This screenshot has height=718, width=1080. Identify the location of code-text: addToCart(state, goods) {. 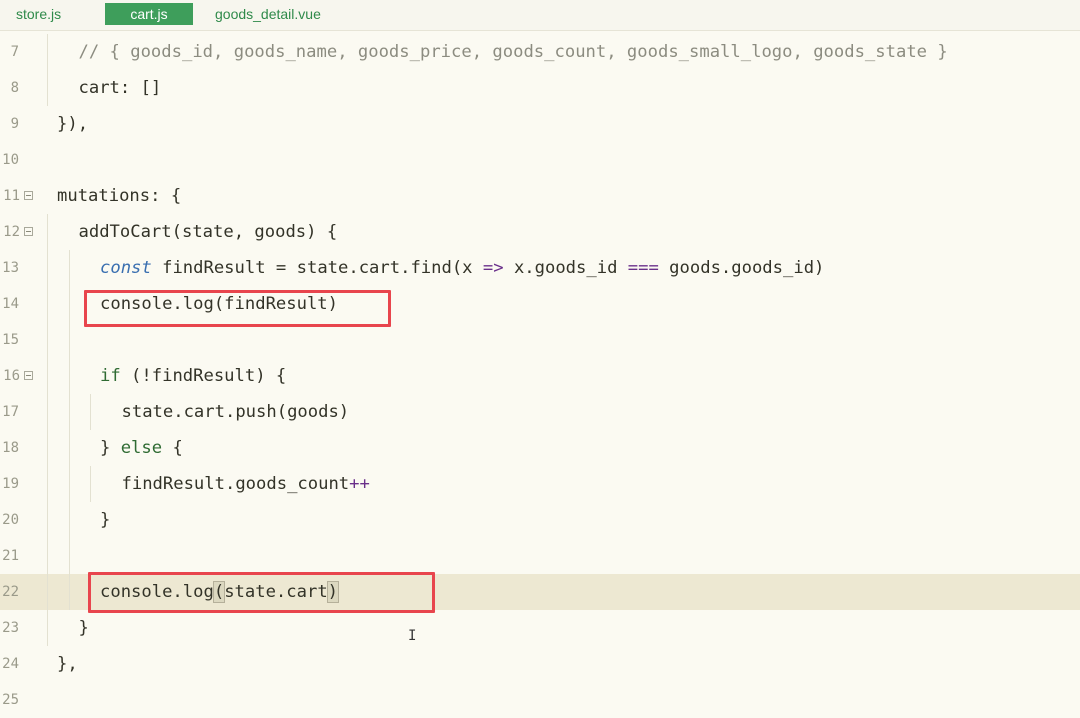
(208, 232).